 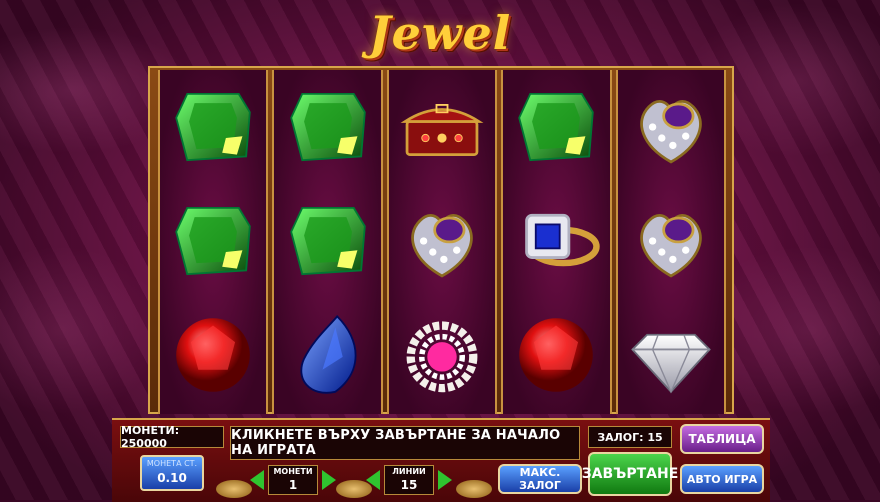 What do you see at coordinates (329, 480) in the screenshot?
I see `coins-increase-button` at bounding box center [329, 480].